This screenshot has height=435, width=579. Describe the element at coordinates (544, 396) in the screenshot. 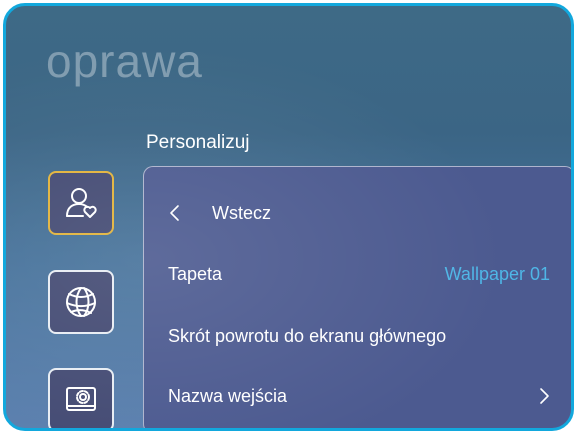

I see `chevron-right-icon` at that location.